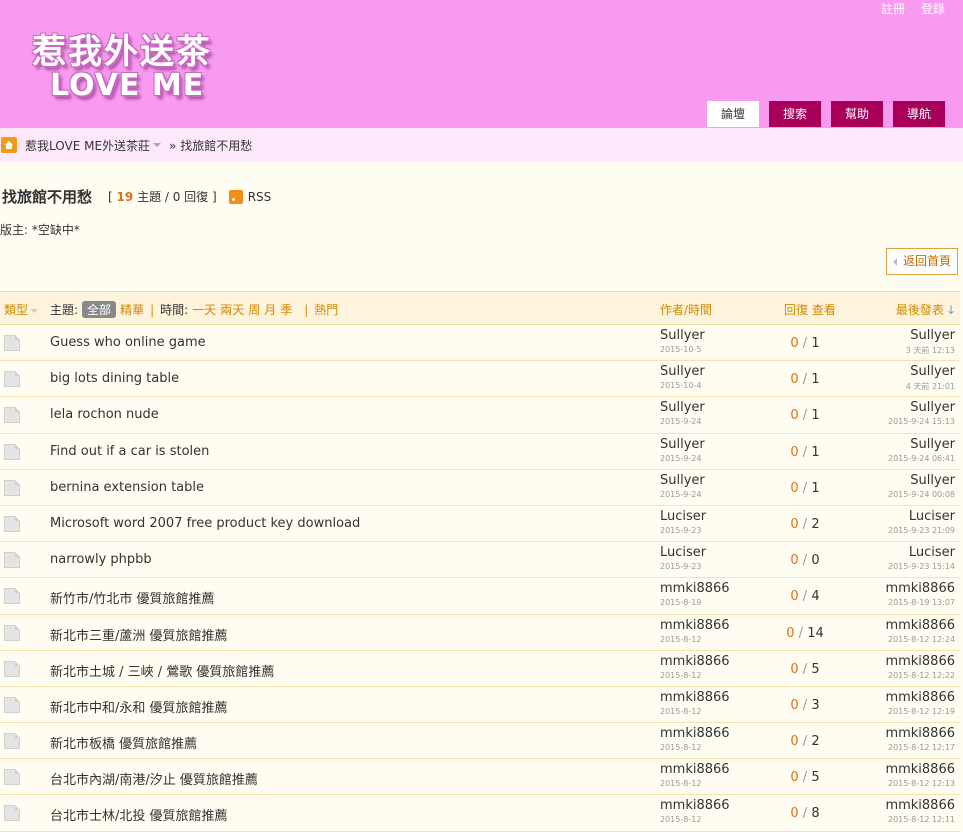  I want to click on last-post-time: 2015-8-19 13:07, so click(921, 602).